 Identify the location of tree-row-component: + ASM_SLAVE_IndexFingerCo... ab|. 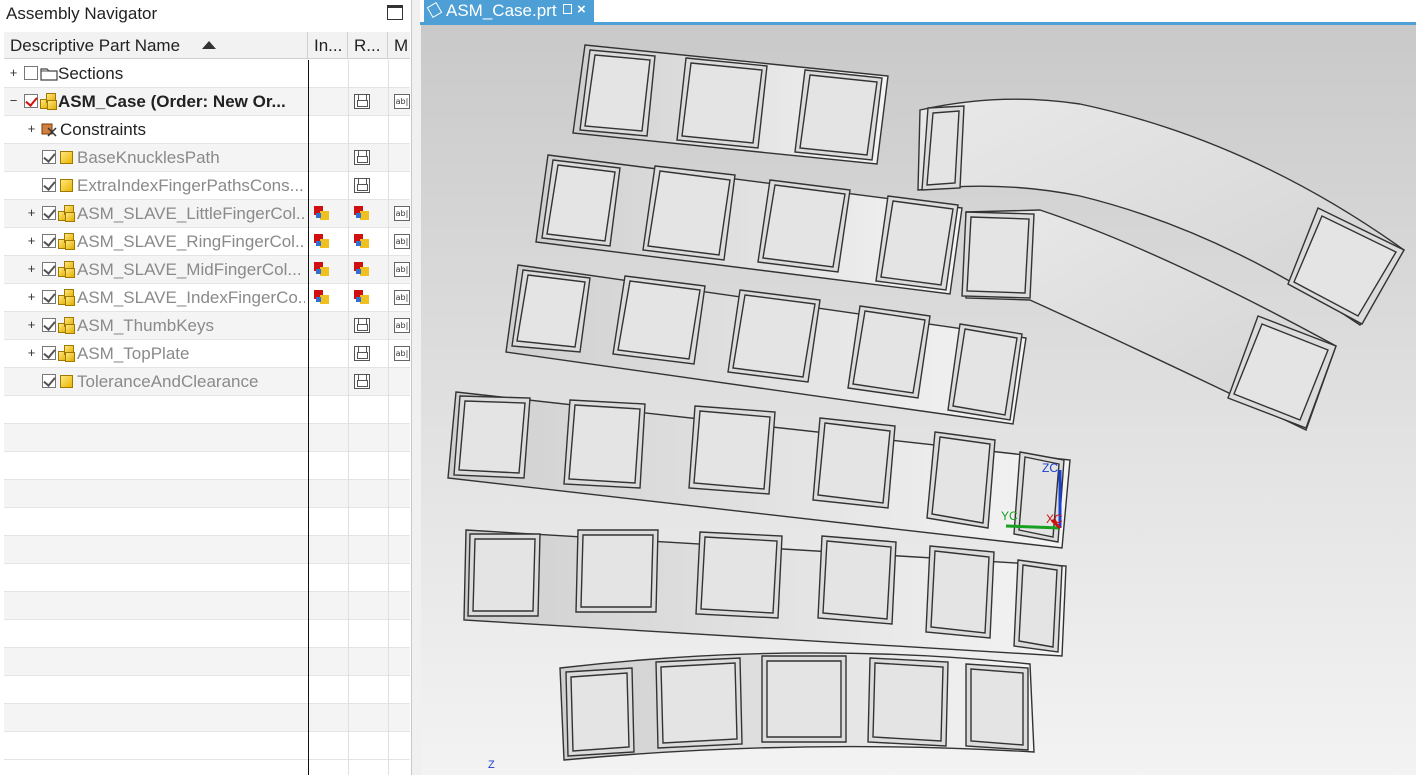
(207, 298).